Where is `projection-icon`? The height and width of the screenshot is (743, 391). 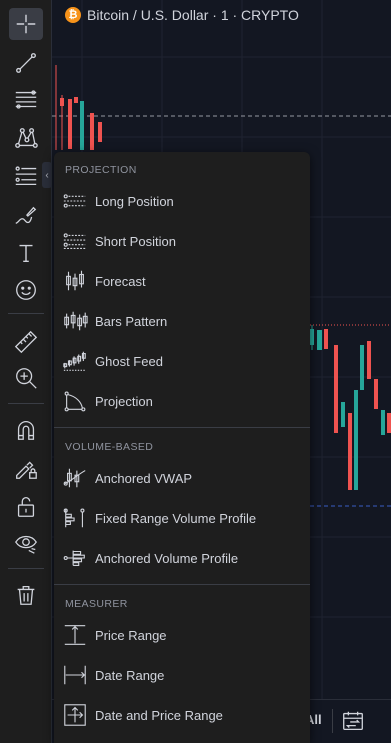
projection-icon is located at coordinates (75, 401).